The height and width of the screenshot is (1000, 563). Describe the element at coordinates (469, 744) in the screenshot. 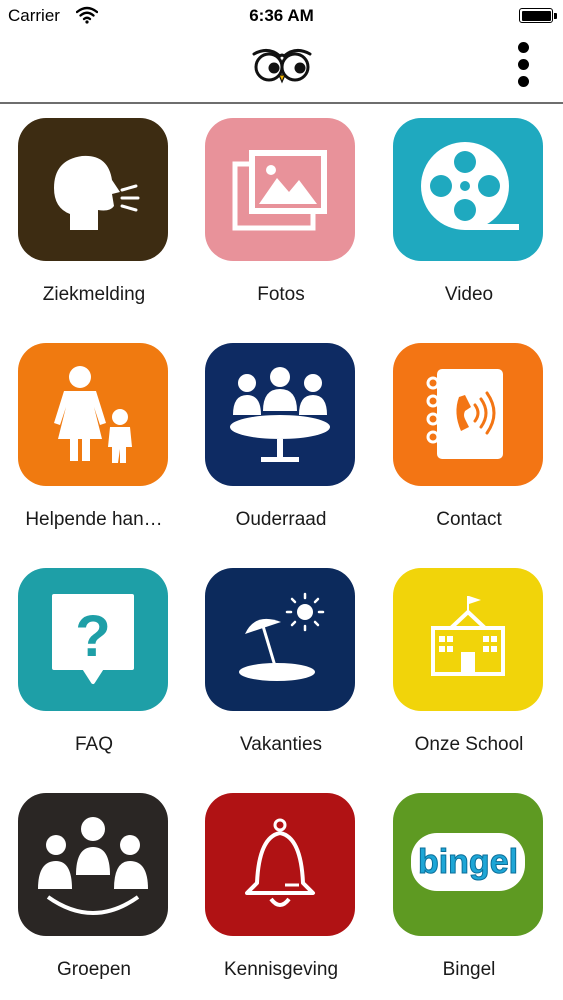

I see `tile-label: Onze School` at that location.